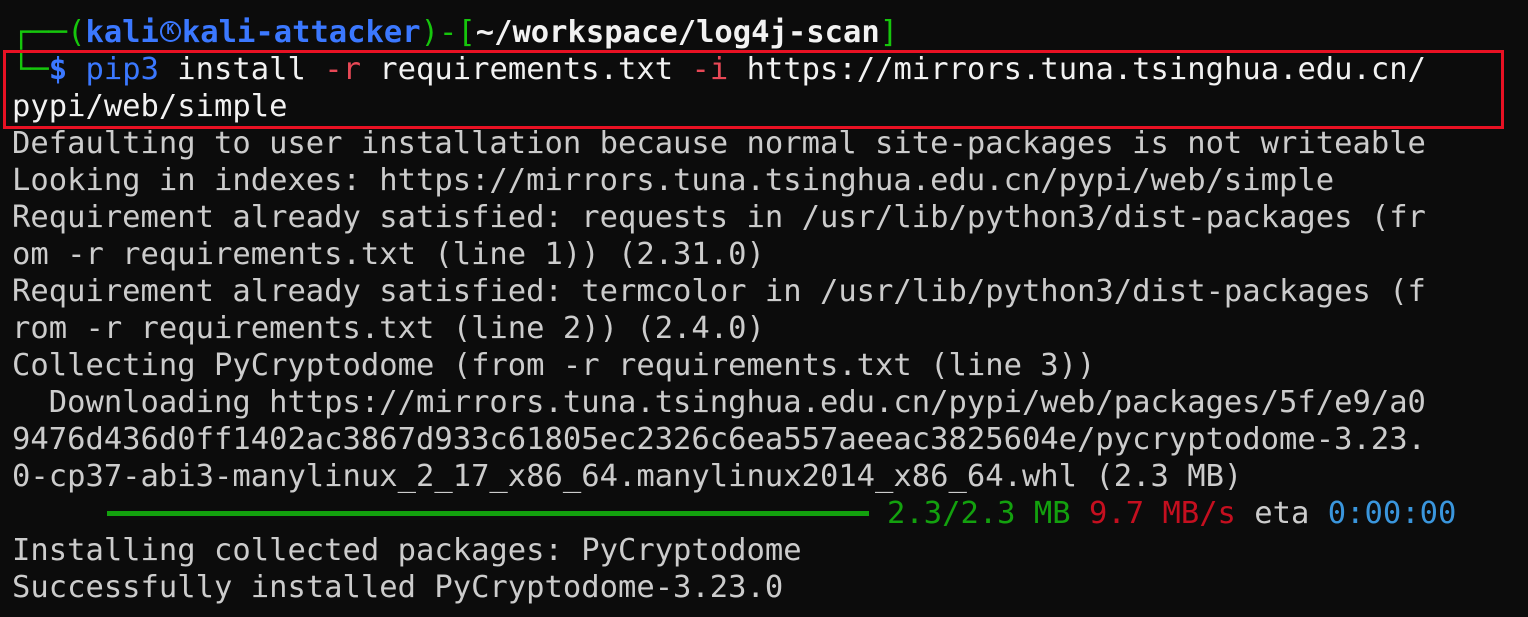  Describe the element at coordinates (889, 32) in the screenshot. I see `prompt-close-bracket: ]` at that location.